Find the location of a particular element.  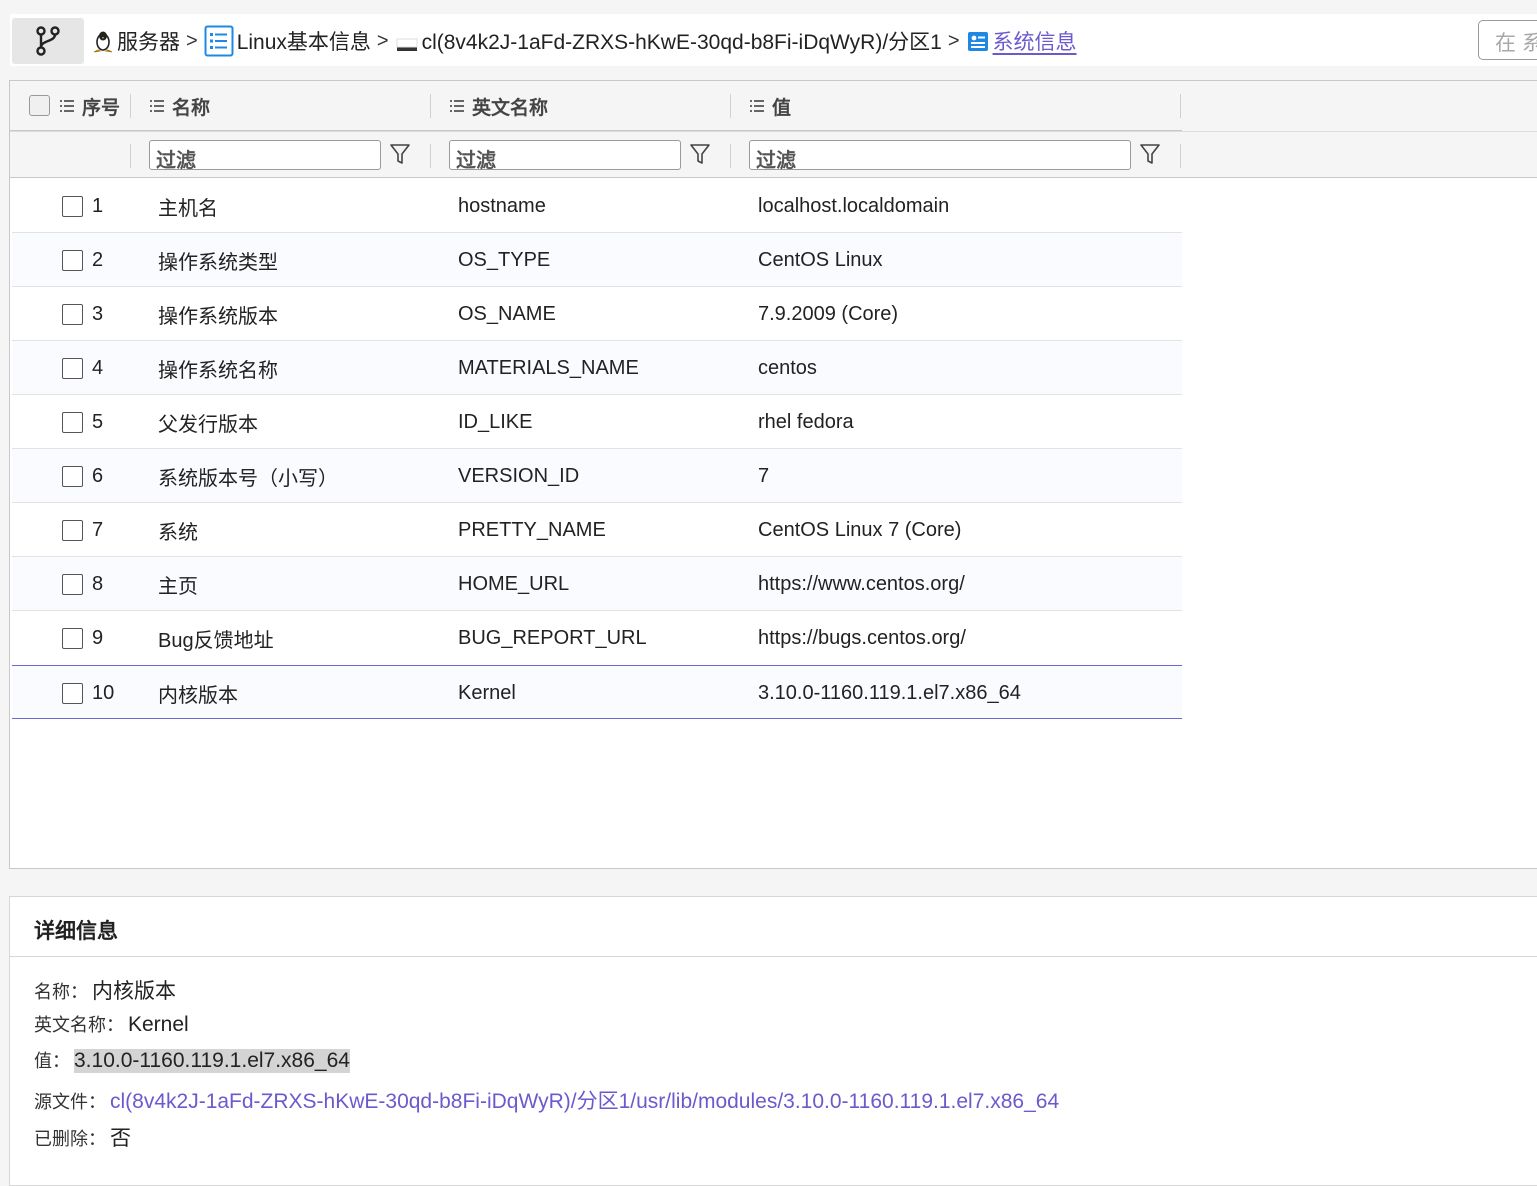

cell-value: 7.9.2009 (Core) is located at coordinates (828, 313).